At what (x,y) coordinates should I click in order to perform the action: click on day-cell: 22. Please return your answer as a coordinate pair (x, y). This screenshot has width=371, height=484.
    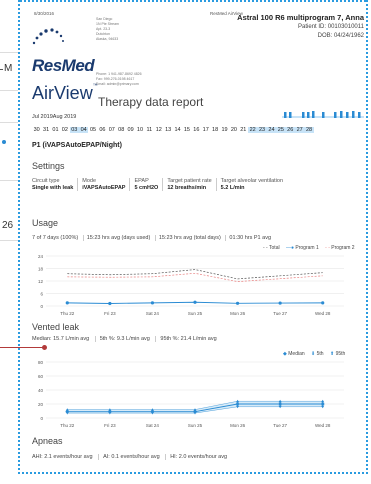
    Looking at the image, I should click on (252, 130).